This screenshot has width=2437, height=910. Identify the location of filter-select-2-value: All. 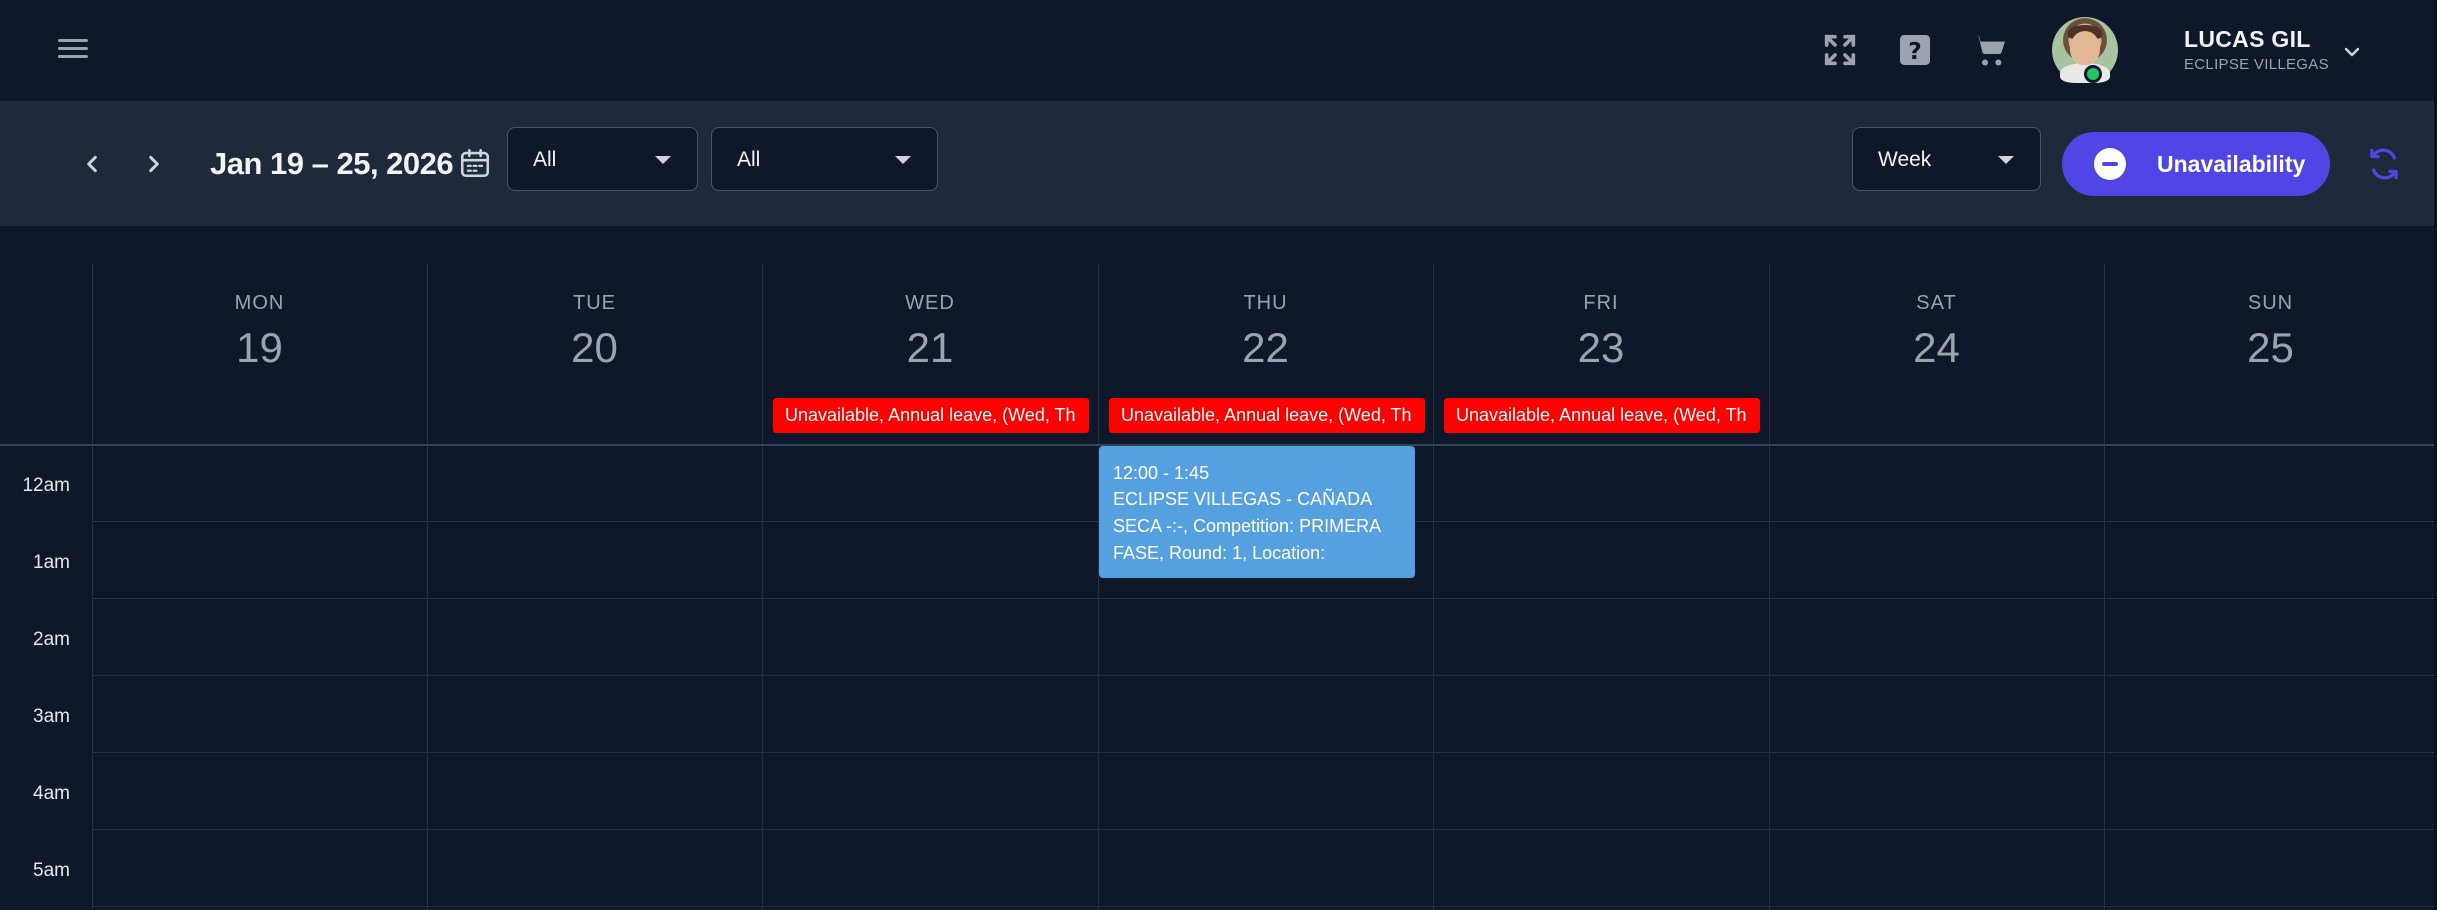
(749, 159).